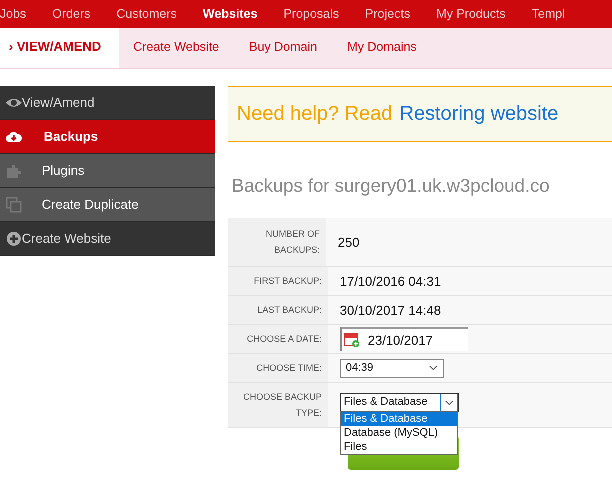  What do you see at coordinates (399, 419) in the screenshot?
I see `dropdown-option: Files & Database` at bounding box center [399, 419].